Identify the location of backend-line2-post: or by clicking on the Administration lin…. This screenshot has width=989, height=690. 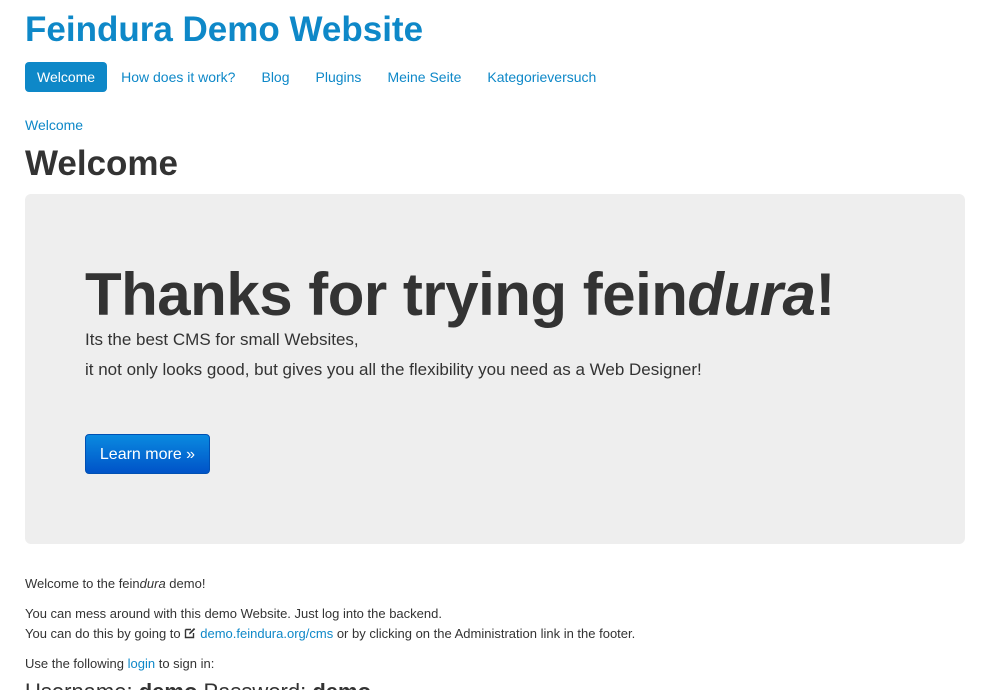
(484, 633).